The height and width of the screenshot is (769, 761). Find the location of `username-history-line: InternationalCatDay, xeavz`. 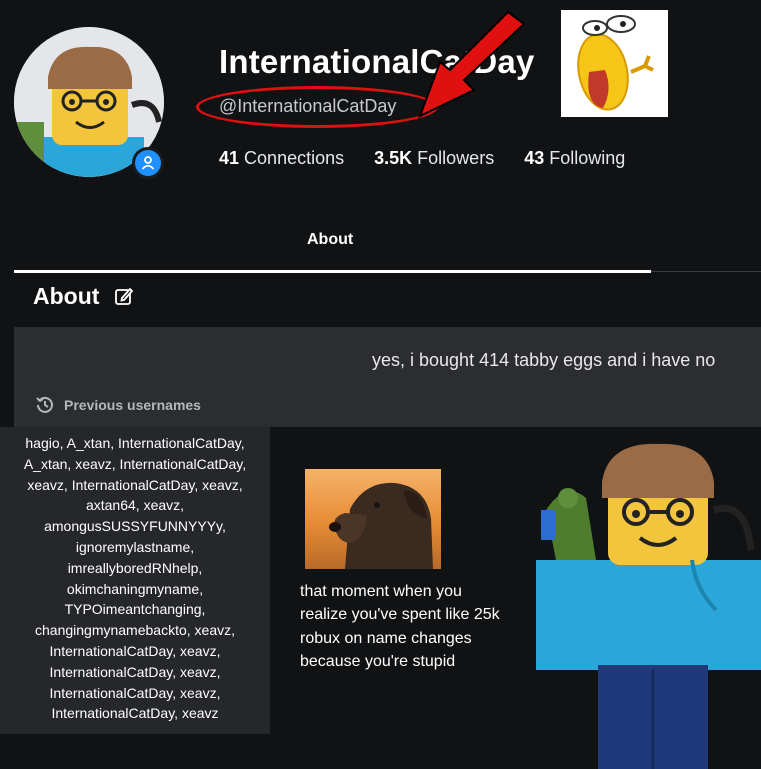

username-history-line: InternationalCatDay, xeavz is located at coordinates (135, 713).